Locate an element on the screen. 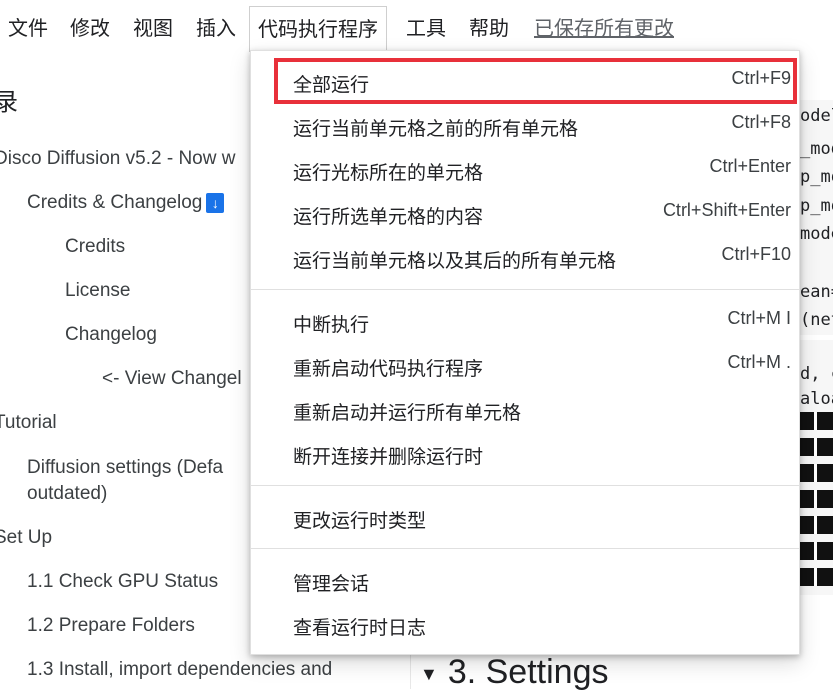 Image resolution: width=833 pixels, height=692 pixels. menu-item-label: 更改运行时类型 is located at coordinates (360, 521).